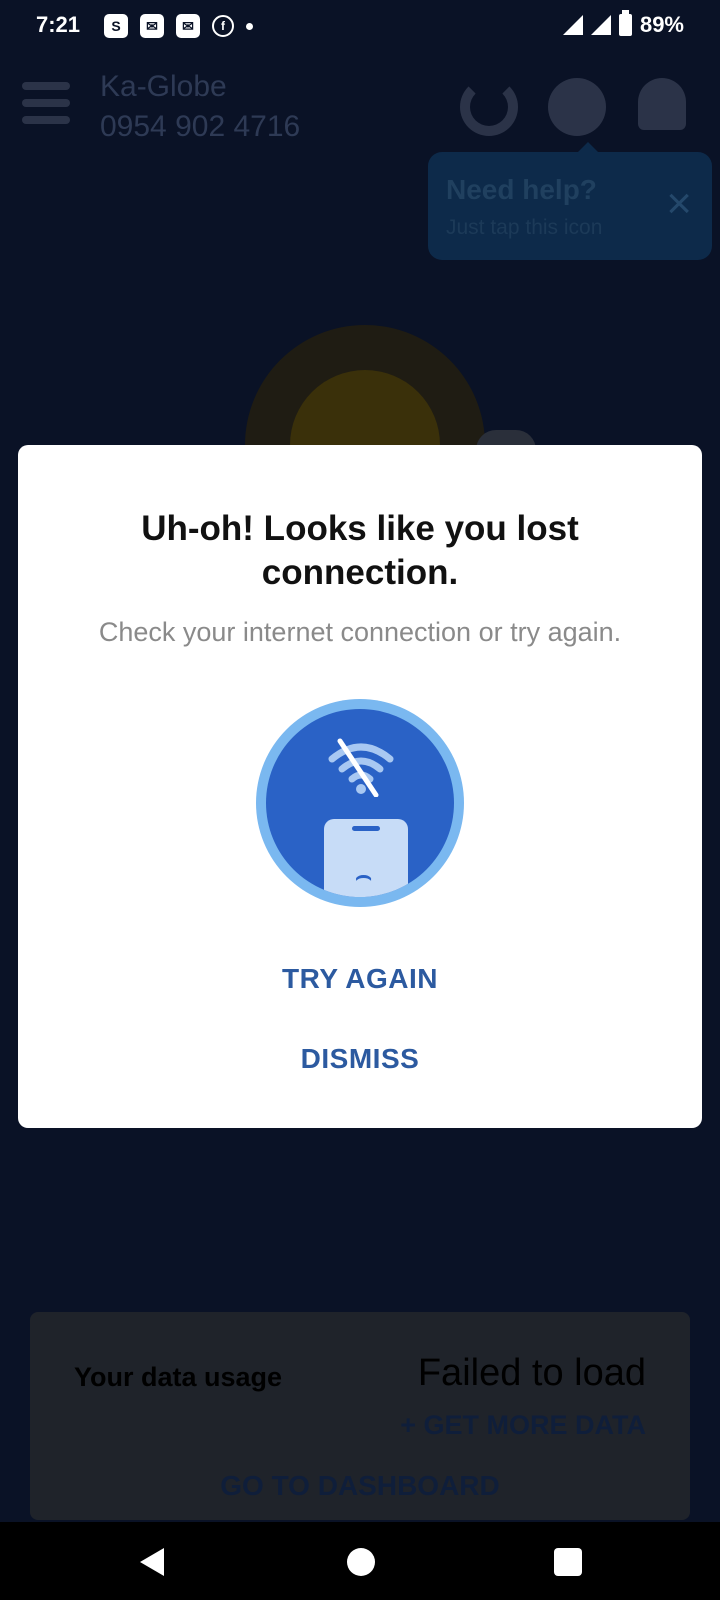 The height and width of the screenshot is (1600, 720). Describe the element at coordinates (178, 1377) in the screenshot. I see `usage-label: Your data usage` at that location.